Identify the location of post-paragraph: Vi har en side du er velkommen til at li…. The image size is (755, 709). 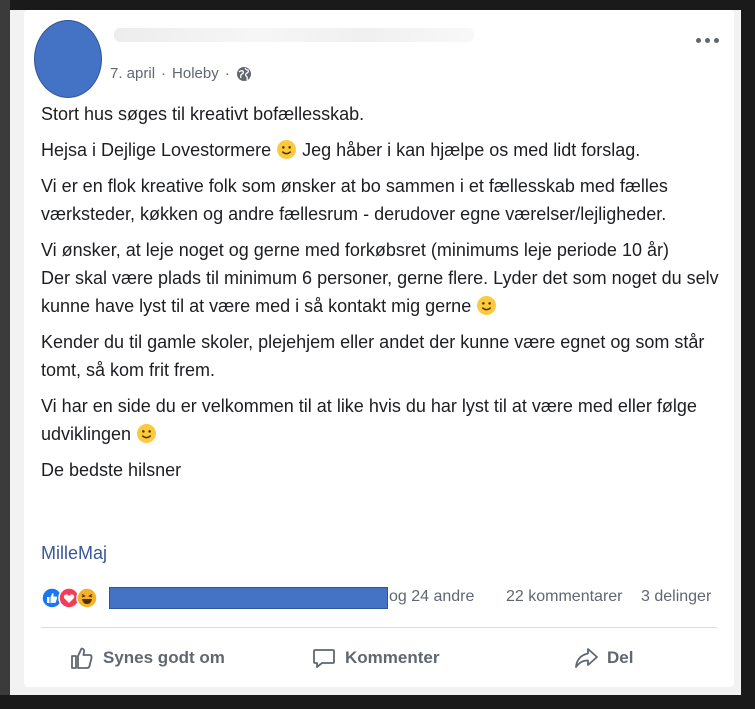
(381, 420).